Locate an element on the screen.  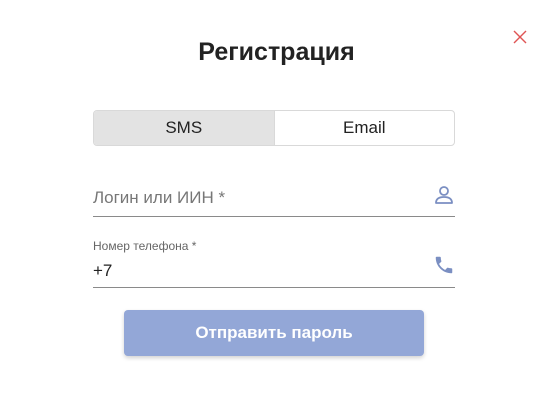
dialog-title: Регистрация is located at coordinates (276, 52).